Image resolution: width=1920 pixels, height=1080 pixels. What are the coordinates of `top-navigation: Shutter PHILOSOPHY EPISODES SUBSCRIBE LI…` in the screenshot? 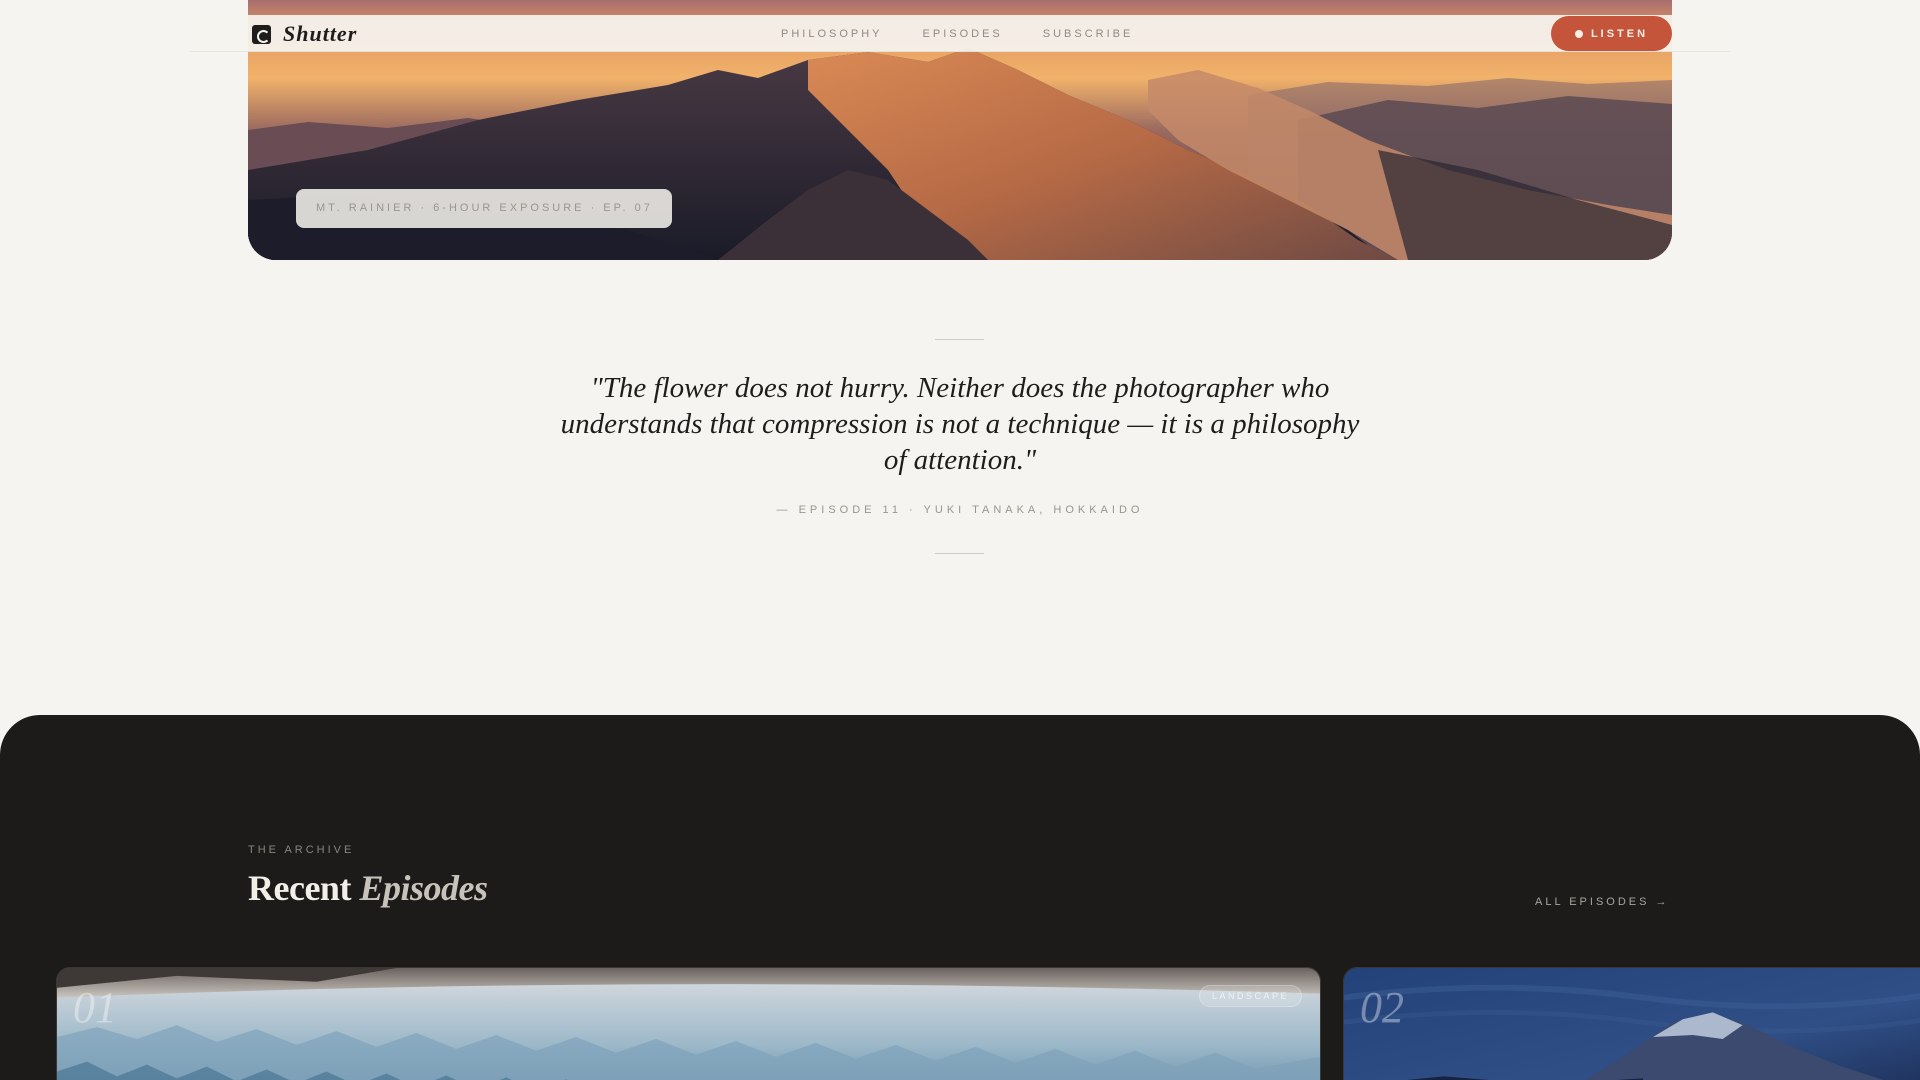 It's located at (960, 33).